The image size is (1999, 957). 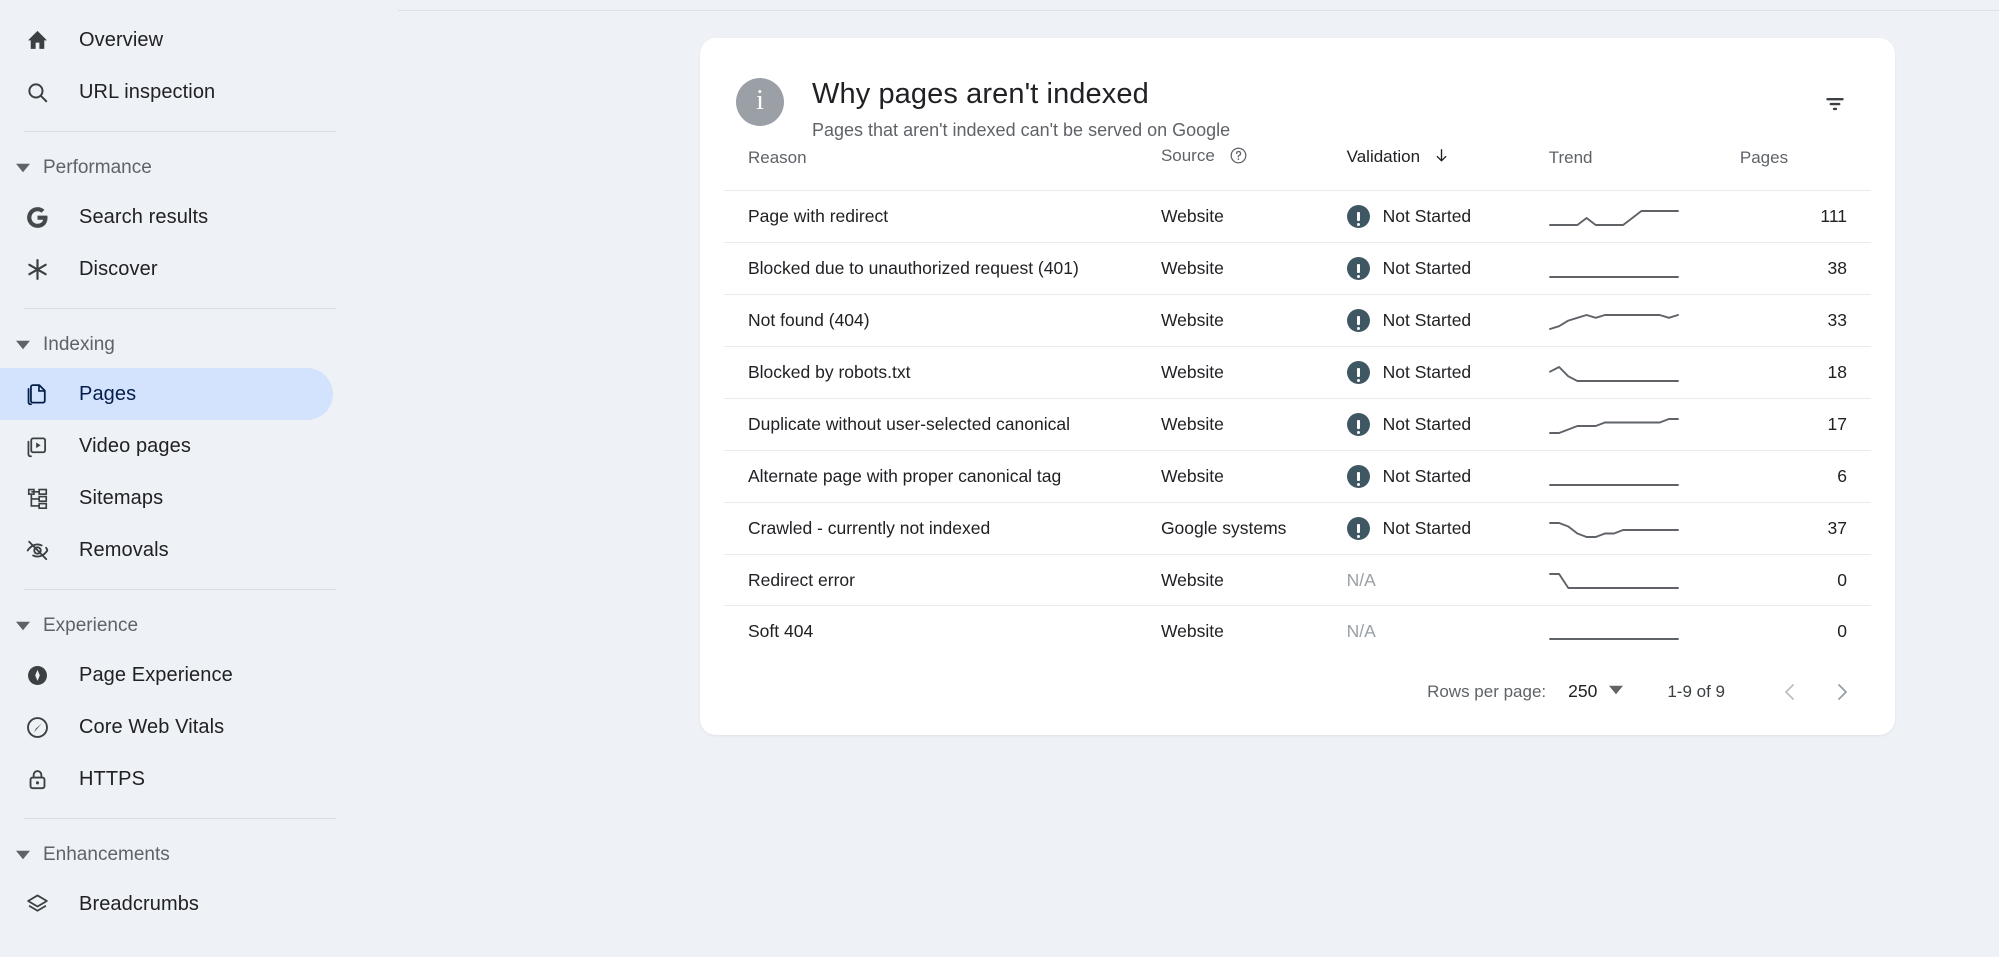 What do you see at coordinates (37, 550) in the screenshot?
I see `eye-off-icon` at bounding box center [37, 550].